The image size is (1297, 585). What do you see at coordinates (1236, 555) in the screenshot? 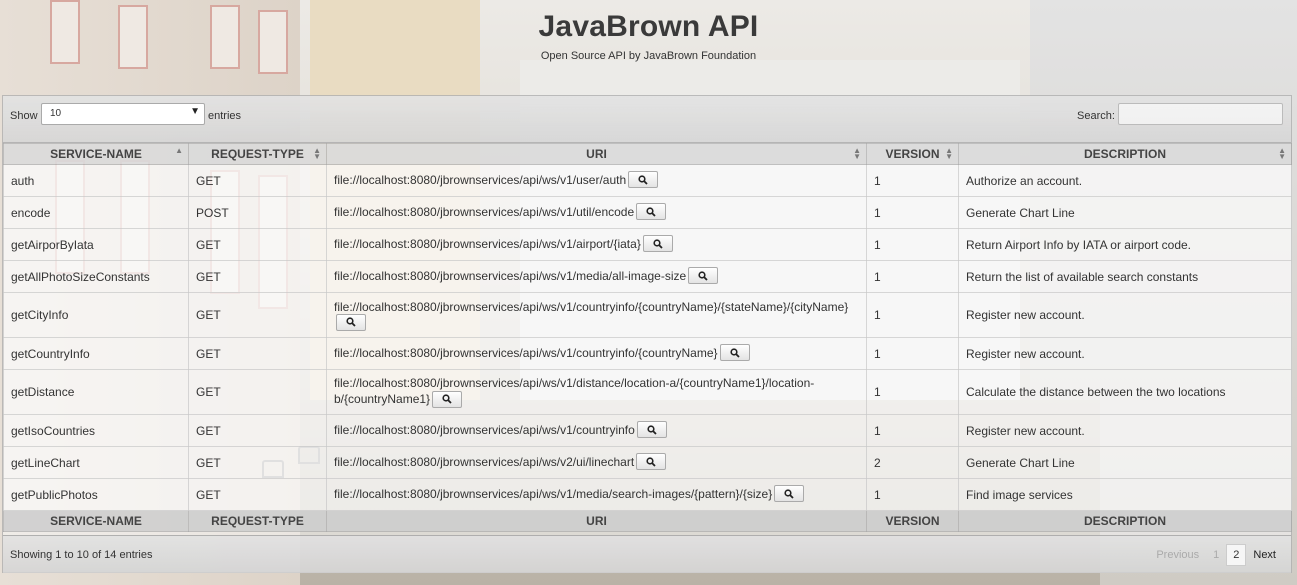
I see `pagination-page-2: 2` at bounding box center [1236, 555].